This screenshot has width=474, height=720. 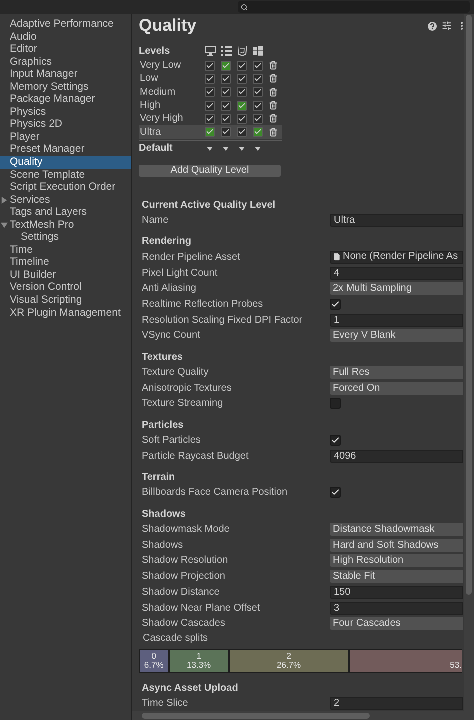 What do you see at coordinates (169, 289) in the screenshot?
I see `setting-label: Anti Aliasing` at bounding box center [169, 289].